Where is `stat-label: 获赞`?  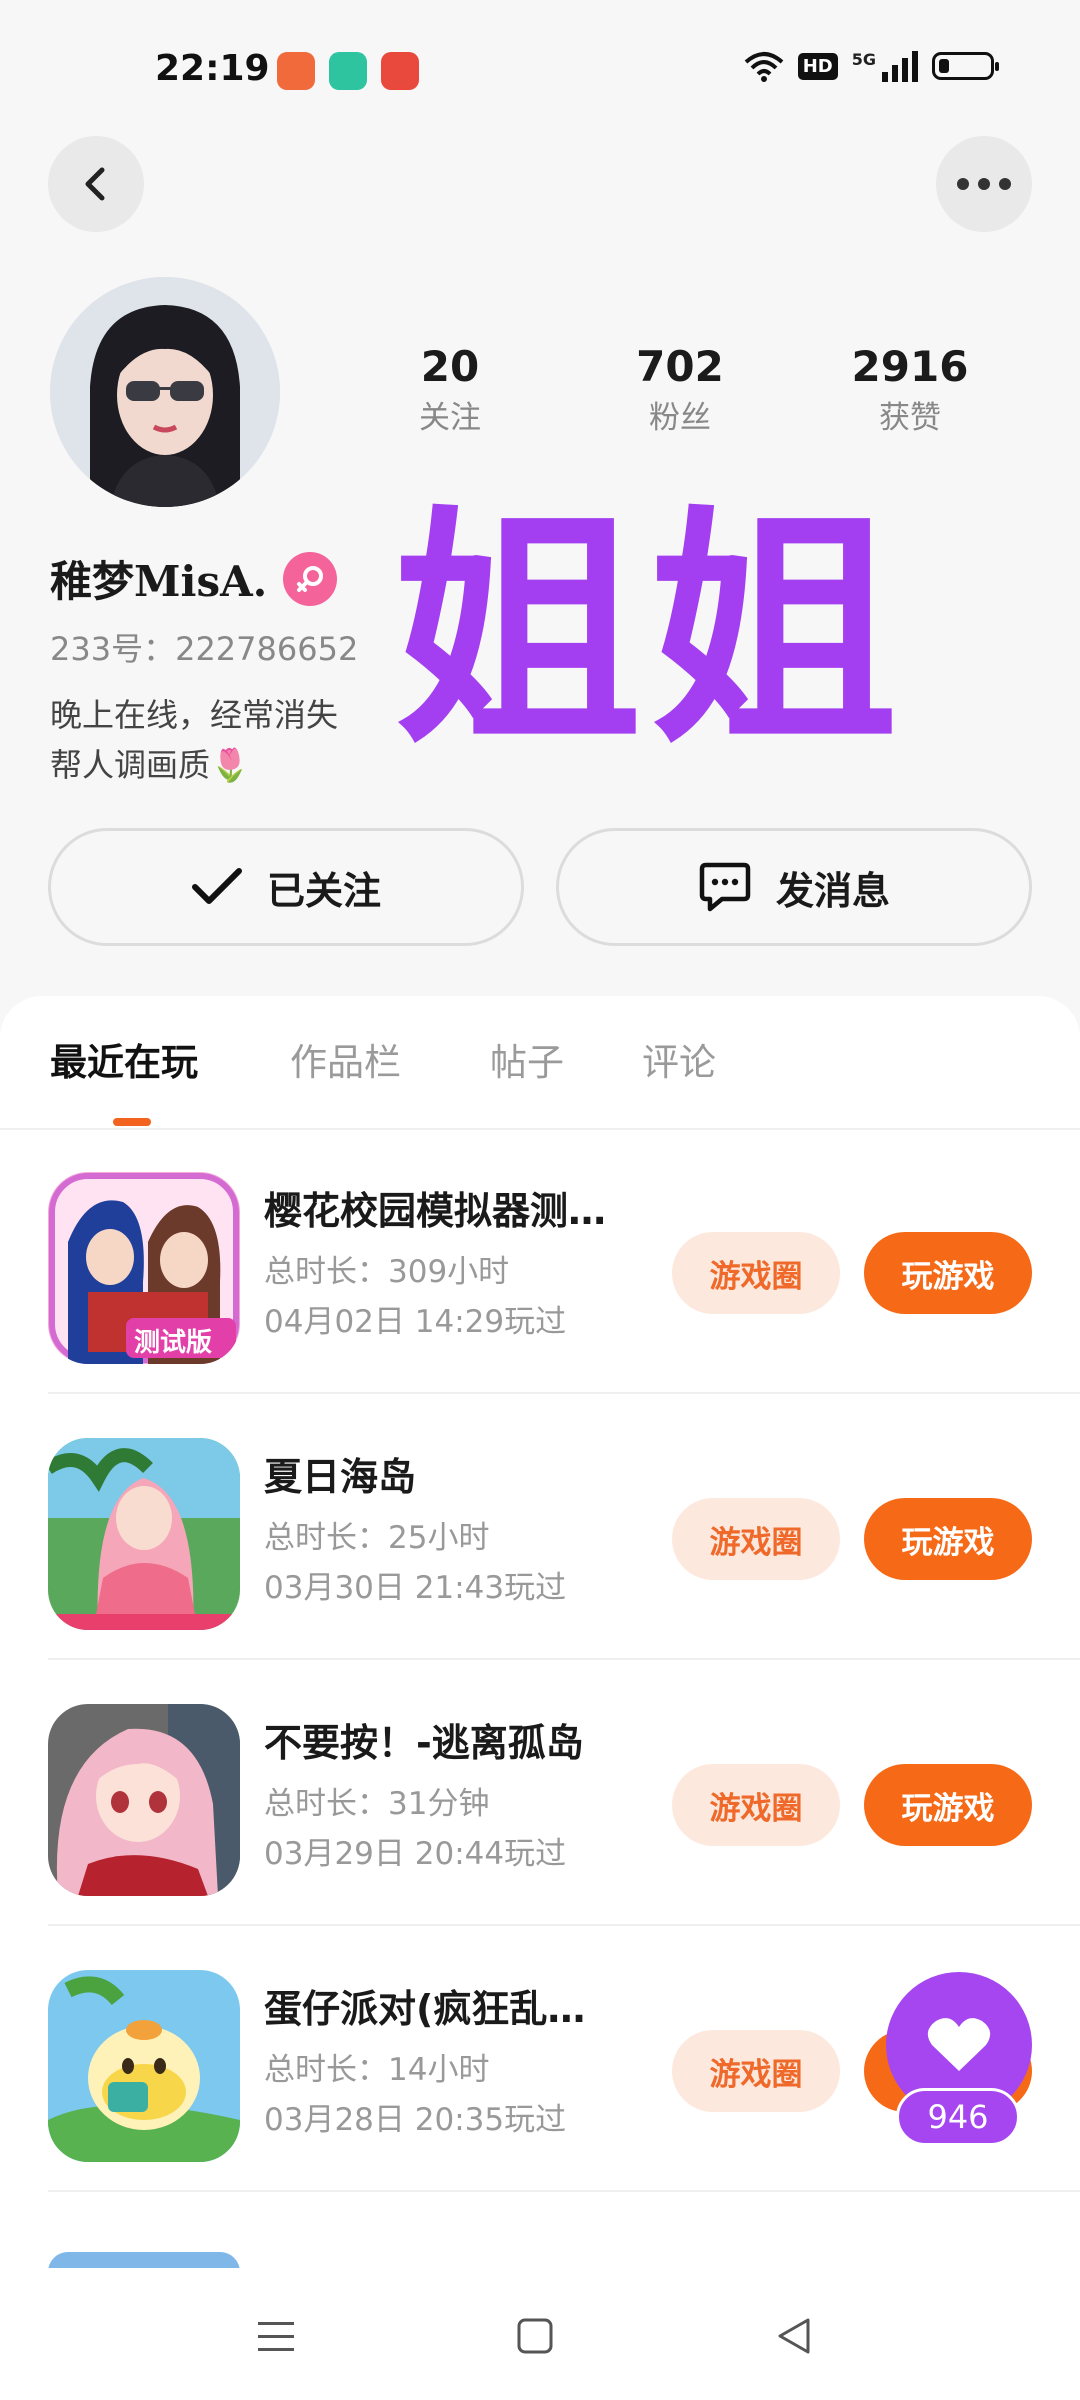
stat-label: 获赞 is located at coordinates (910, 418).